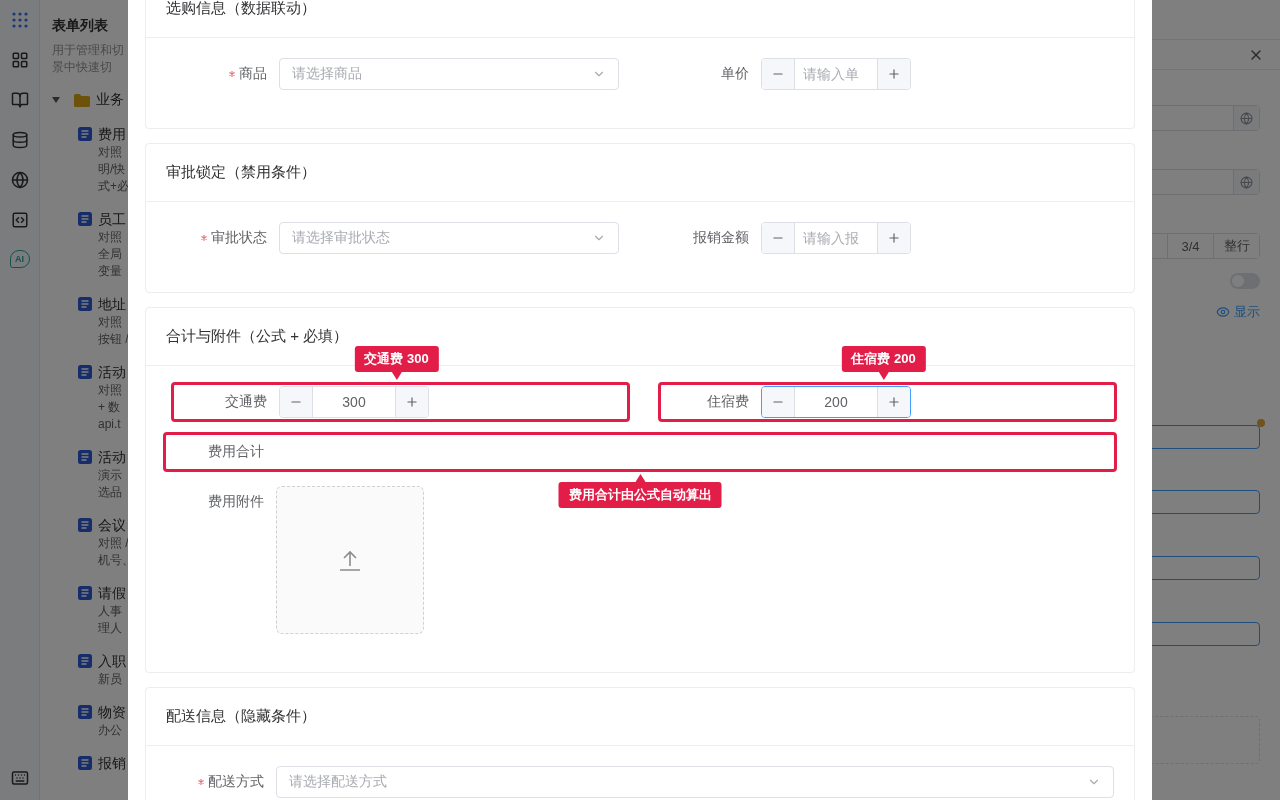 The image size is (1280, 800). Describe the element at coordinates (113, 339) in the screenshot. I see `item-description: 按钮 /` at that location.